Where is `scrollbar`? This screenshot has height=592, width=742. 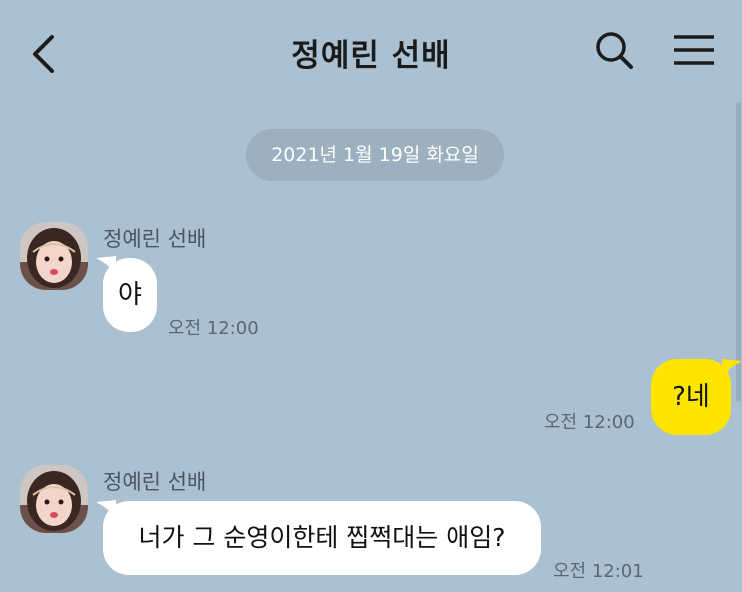 scrollbar is located at coordinates (738, 252).